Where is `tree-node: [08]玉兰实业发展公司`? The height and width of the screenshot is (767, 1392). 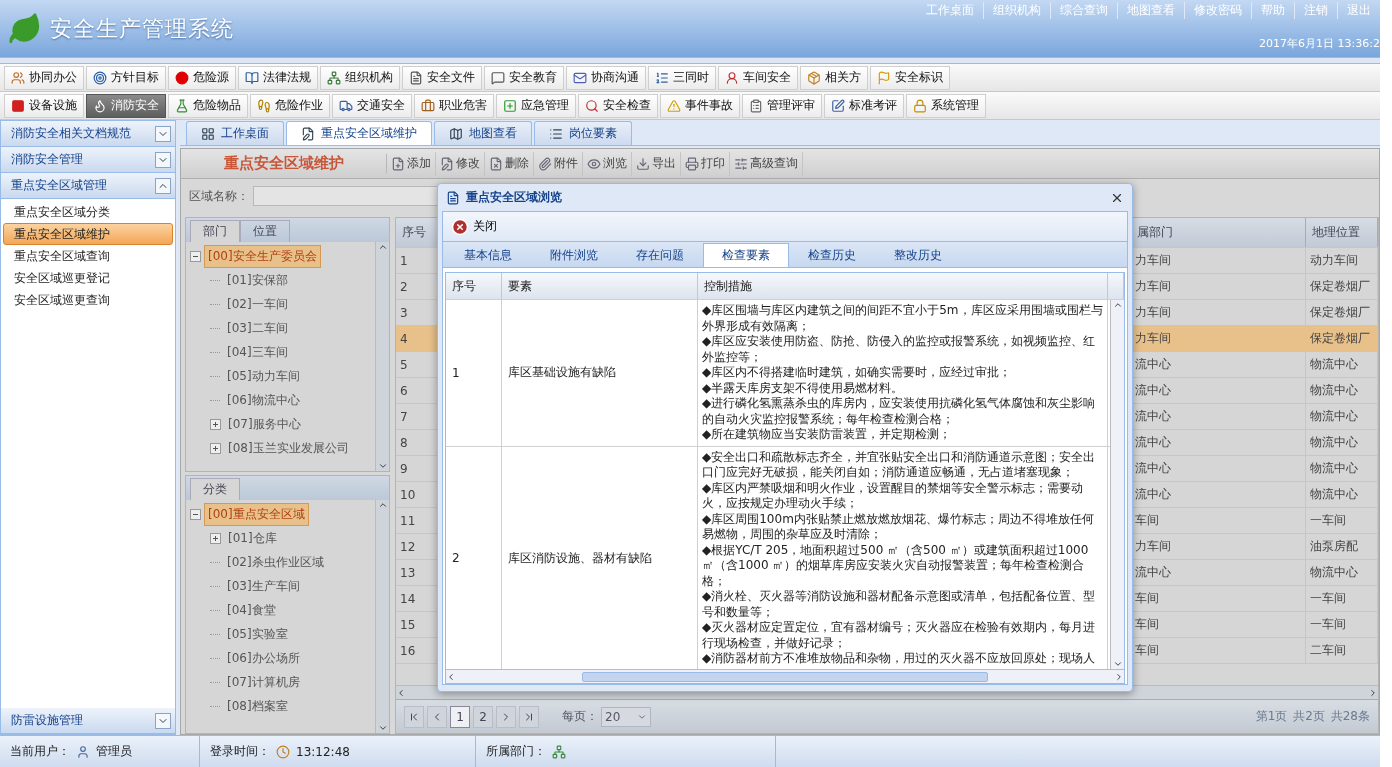 tree-node: [08]玉兰实业发展公司 is located at coordinates (288, 448).